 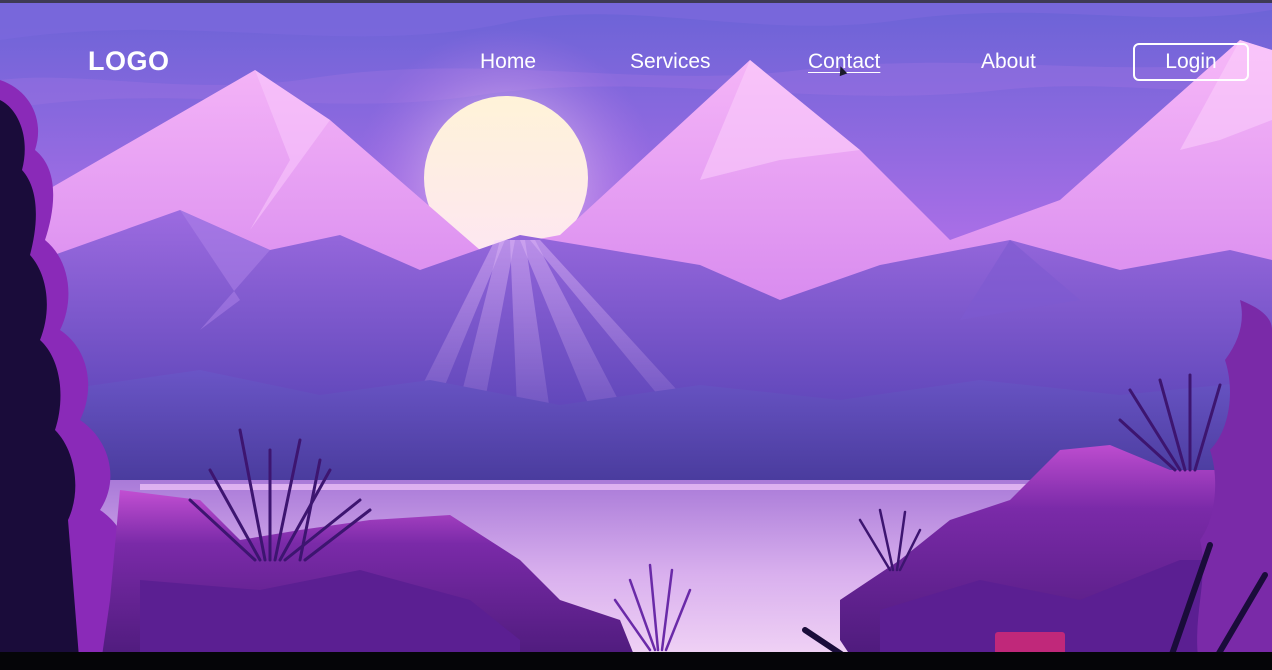 I want to click on window-top-edge, so click(x=636, y=1).